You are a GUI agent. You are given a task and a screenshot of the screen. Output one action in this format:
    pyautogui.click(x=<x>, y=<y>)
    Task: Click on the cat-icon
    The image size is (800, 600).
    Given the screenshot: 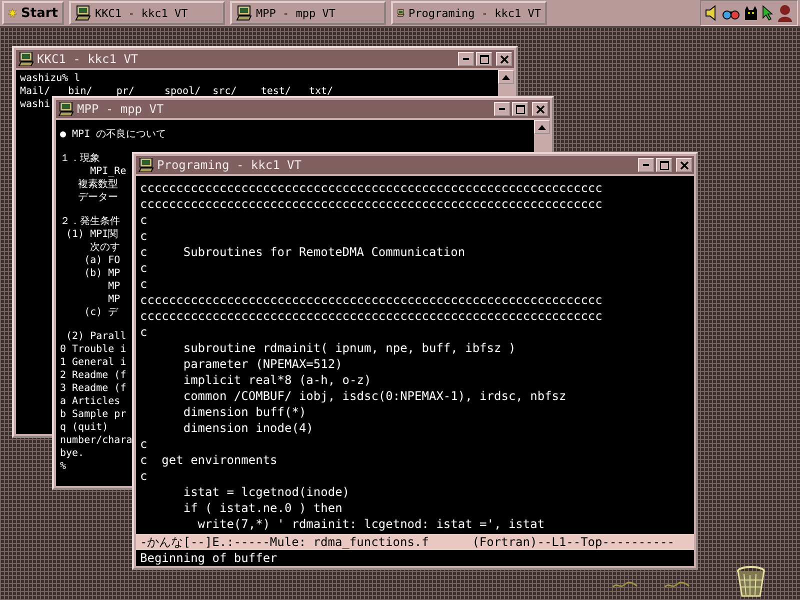 What is the action you would take?
    pyautogui.click(x=751, y=13)
    